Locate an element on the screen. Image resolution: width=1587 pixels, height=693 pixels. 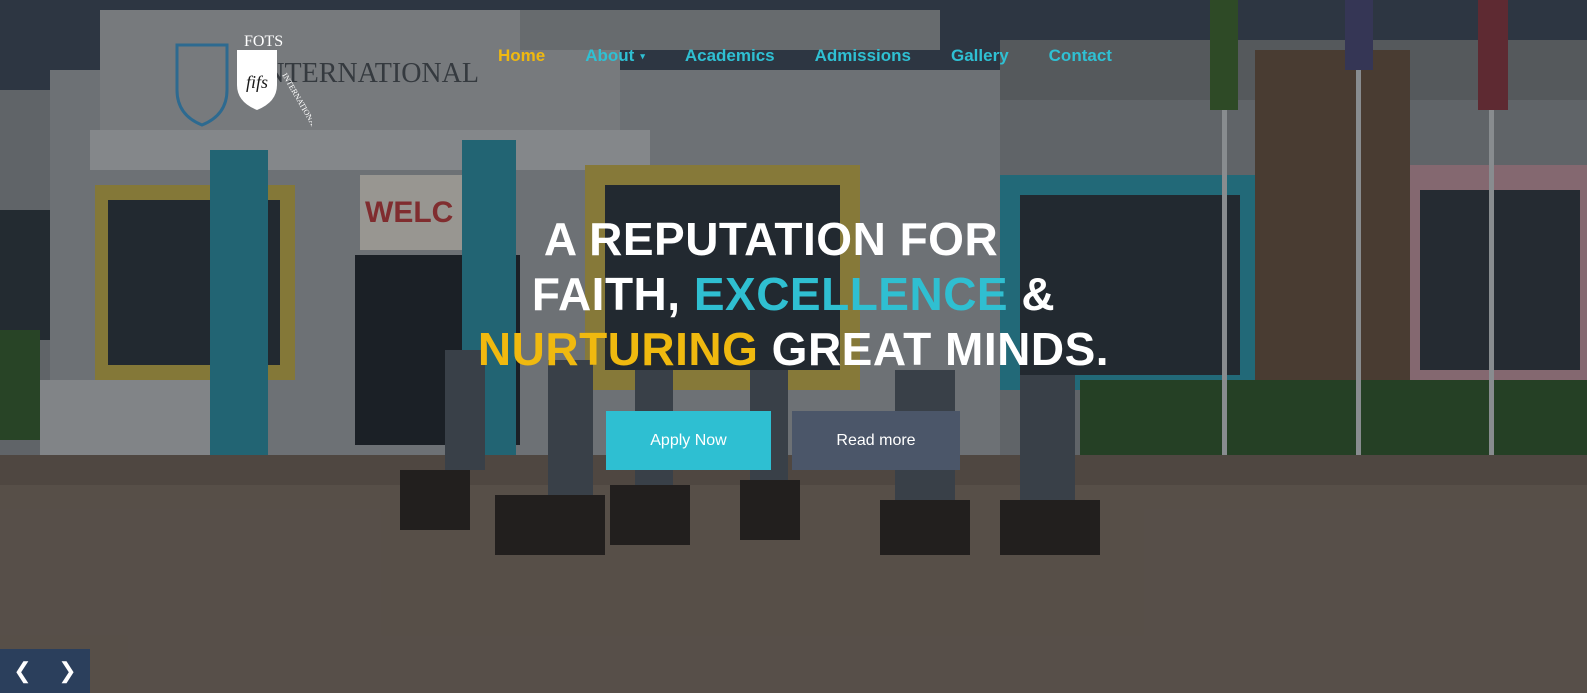
nav-gallery-label: Gallery is located at coordinates (980, 55).